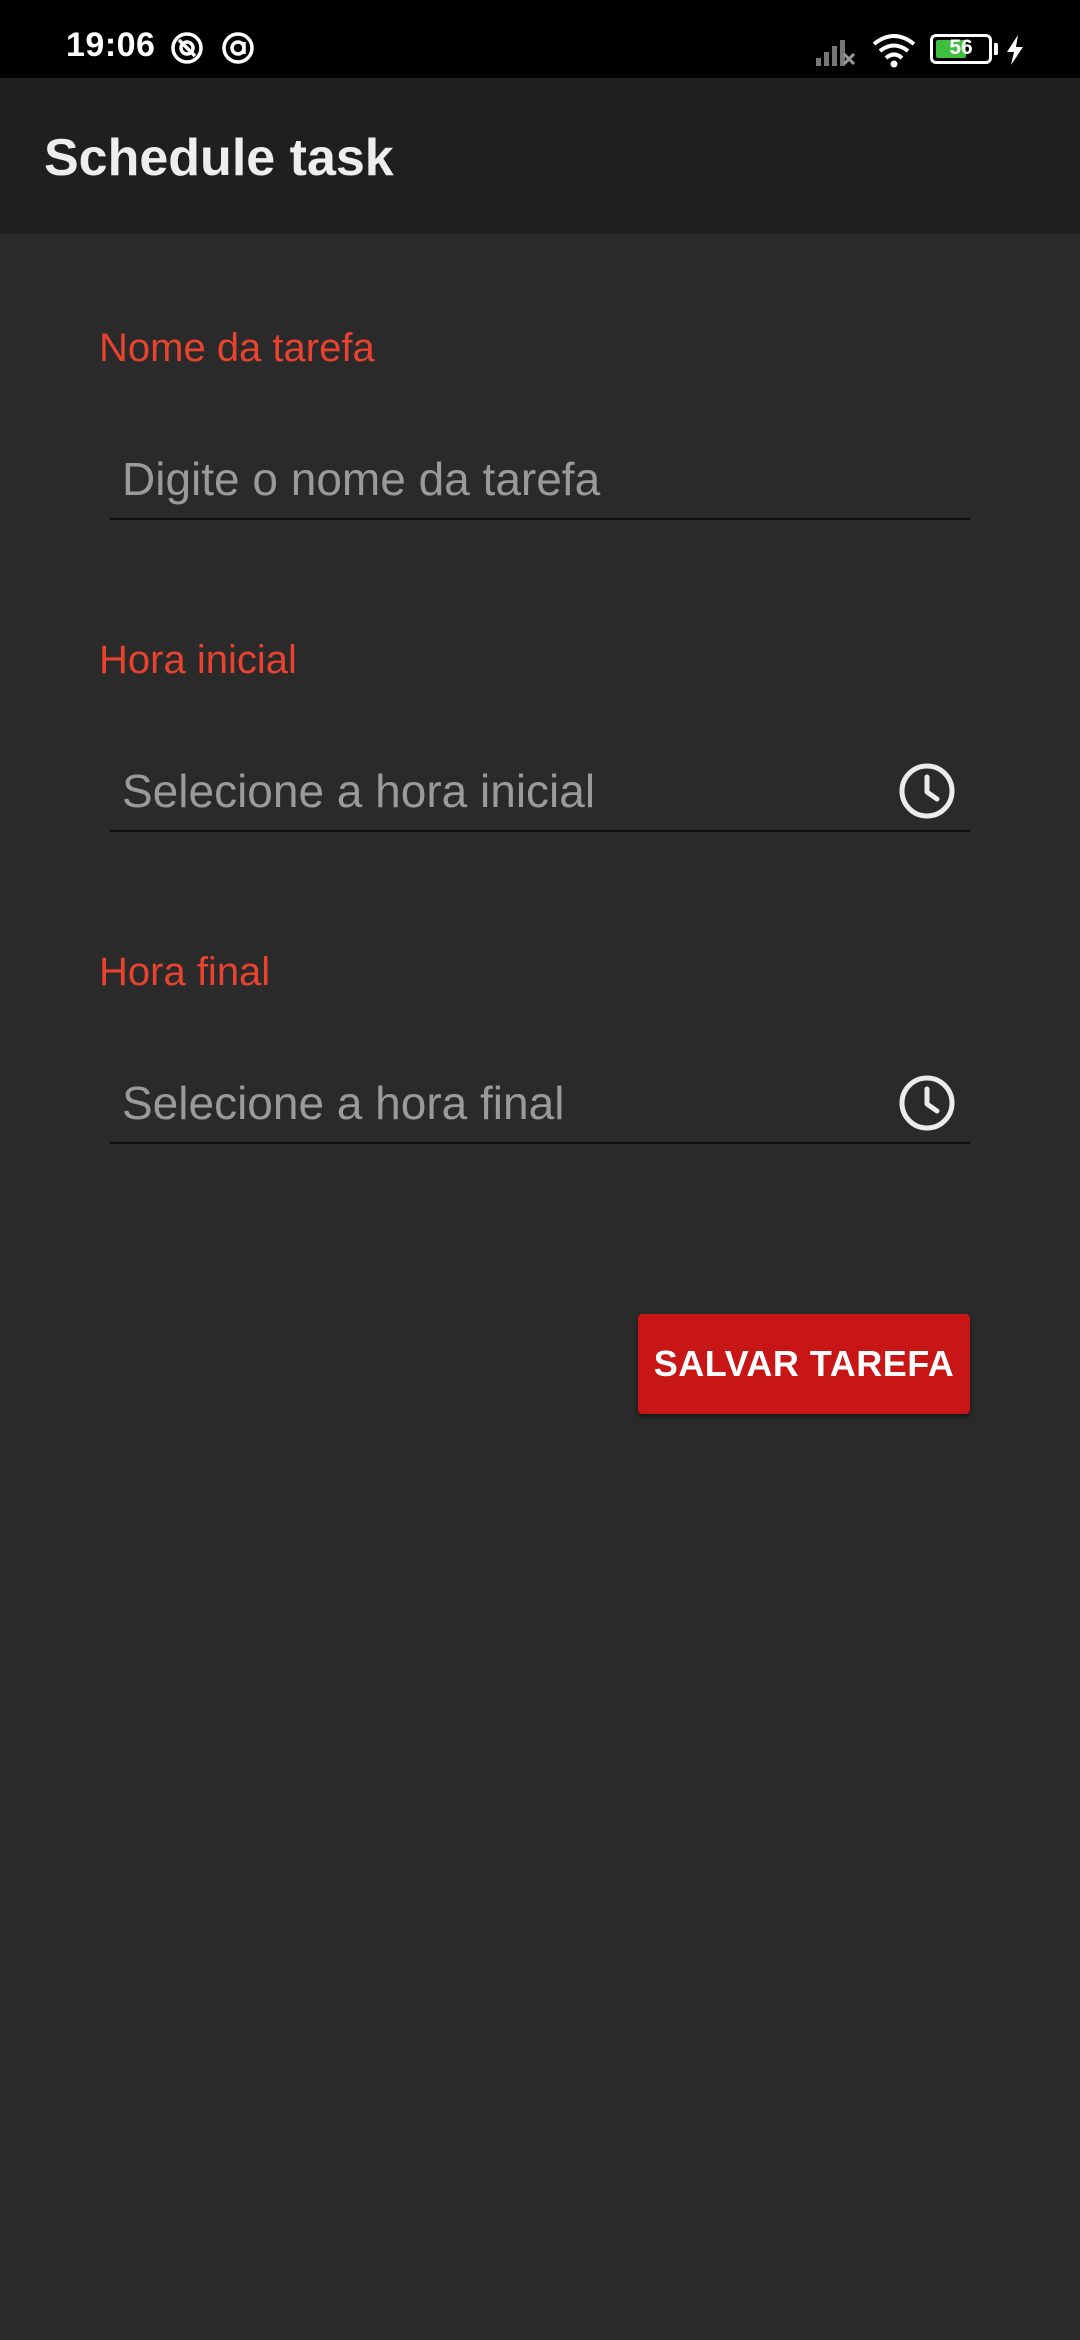  I want to click on charging-bolt-icon, so click(1015, 50).